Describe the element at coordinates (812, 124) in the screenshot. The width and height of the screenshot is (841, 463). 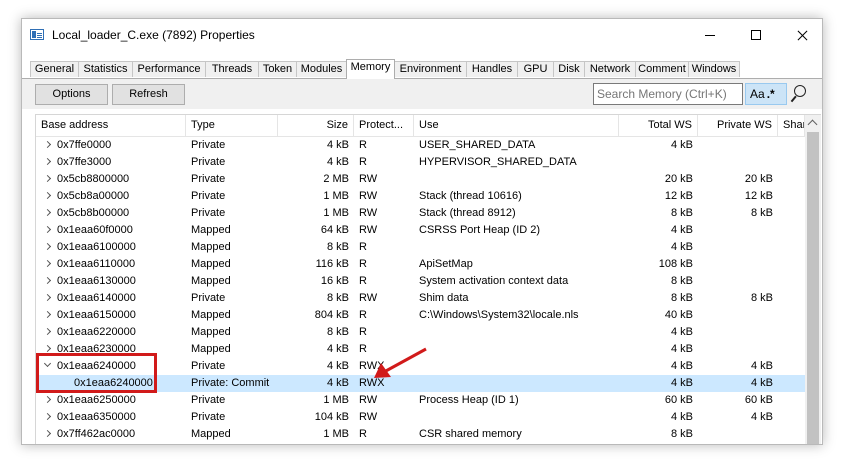
I see `scroll-up-icon` at that location.